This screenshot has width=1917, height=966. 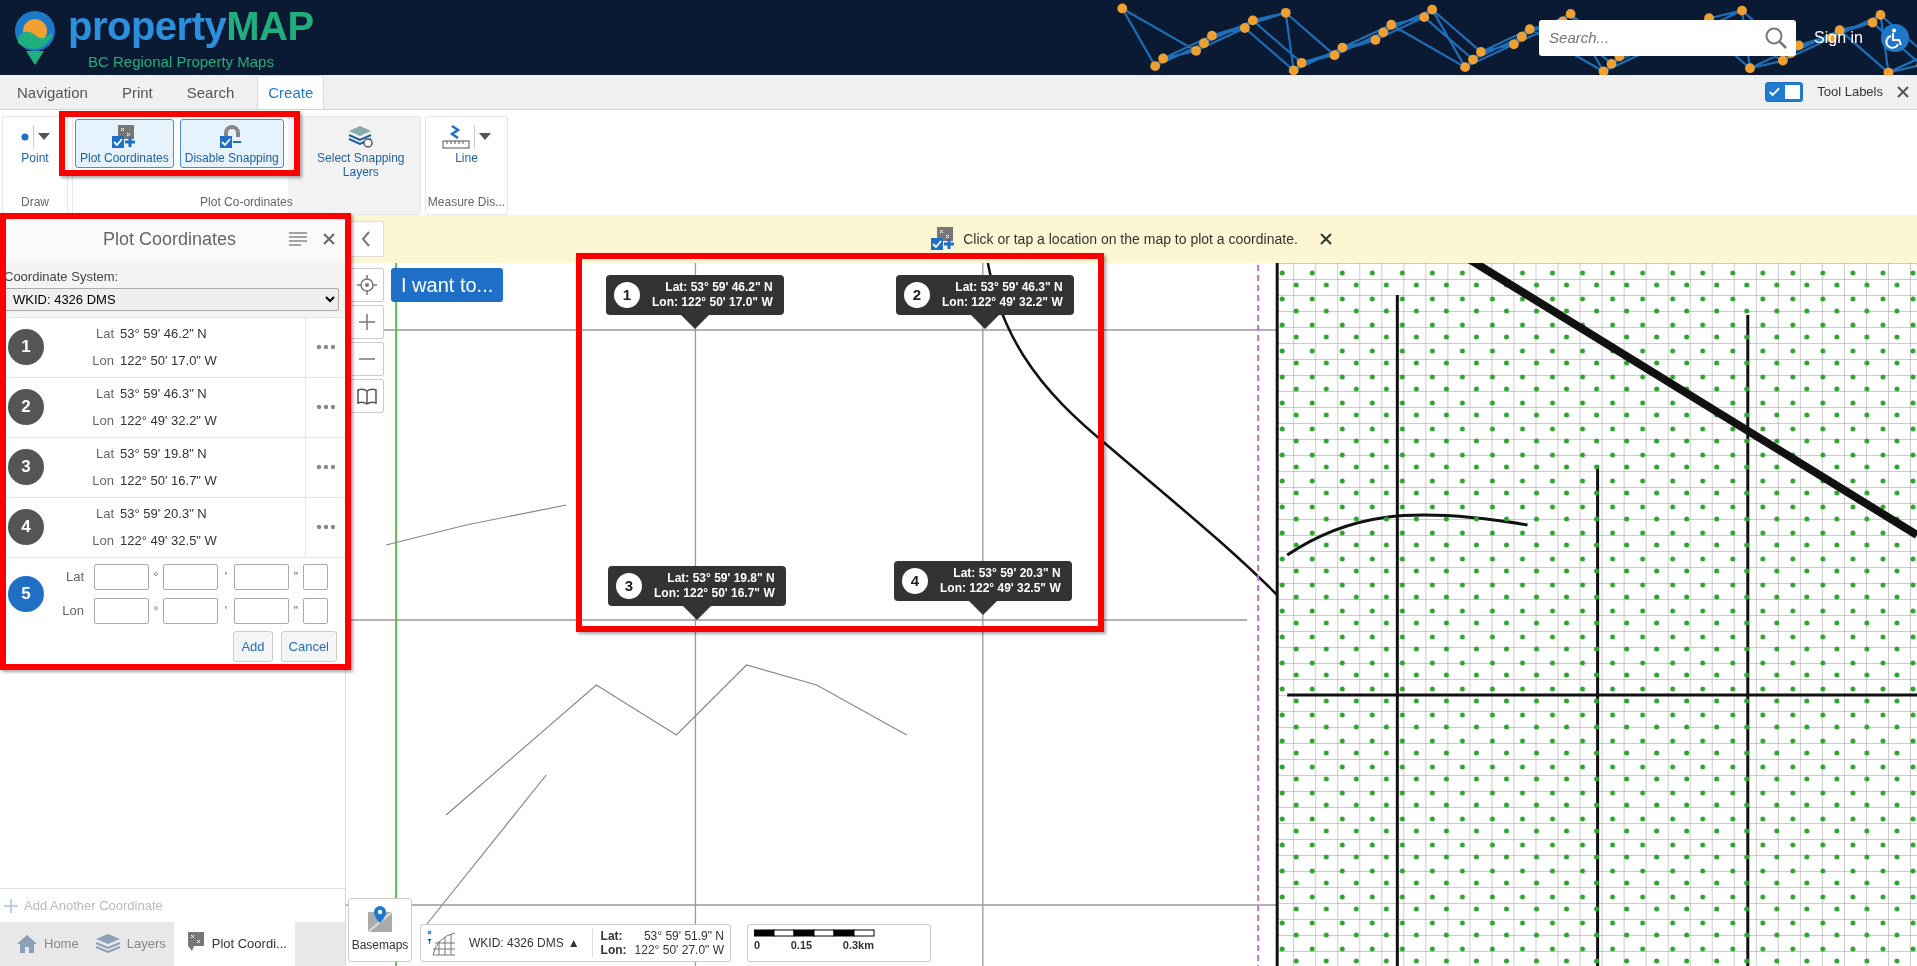 What do you see at coordinates (801, 945) in the screenshot?
I see `scale-label: 0.15` at bounding box center [801, 945].